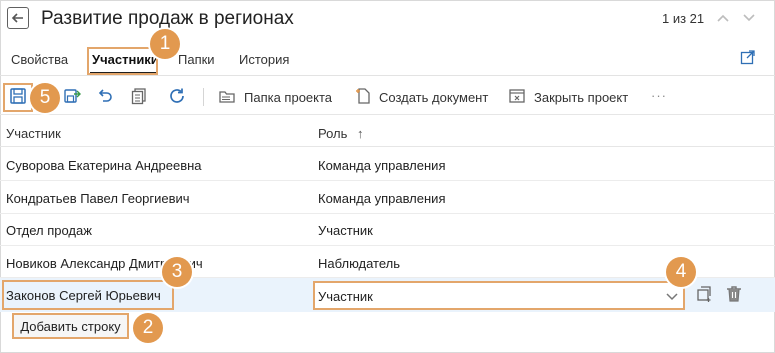 This screenshot has height=353, width=775. Describe the element at coordinates (83, 295) in the screenshot. I see `participant-field: Законов Сергей Юрьевич` at that location.